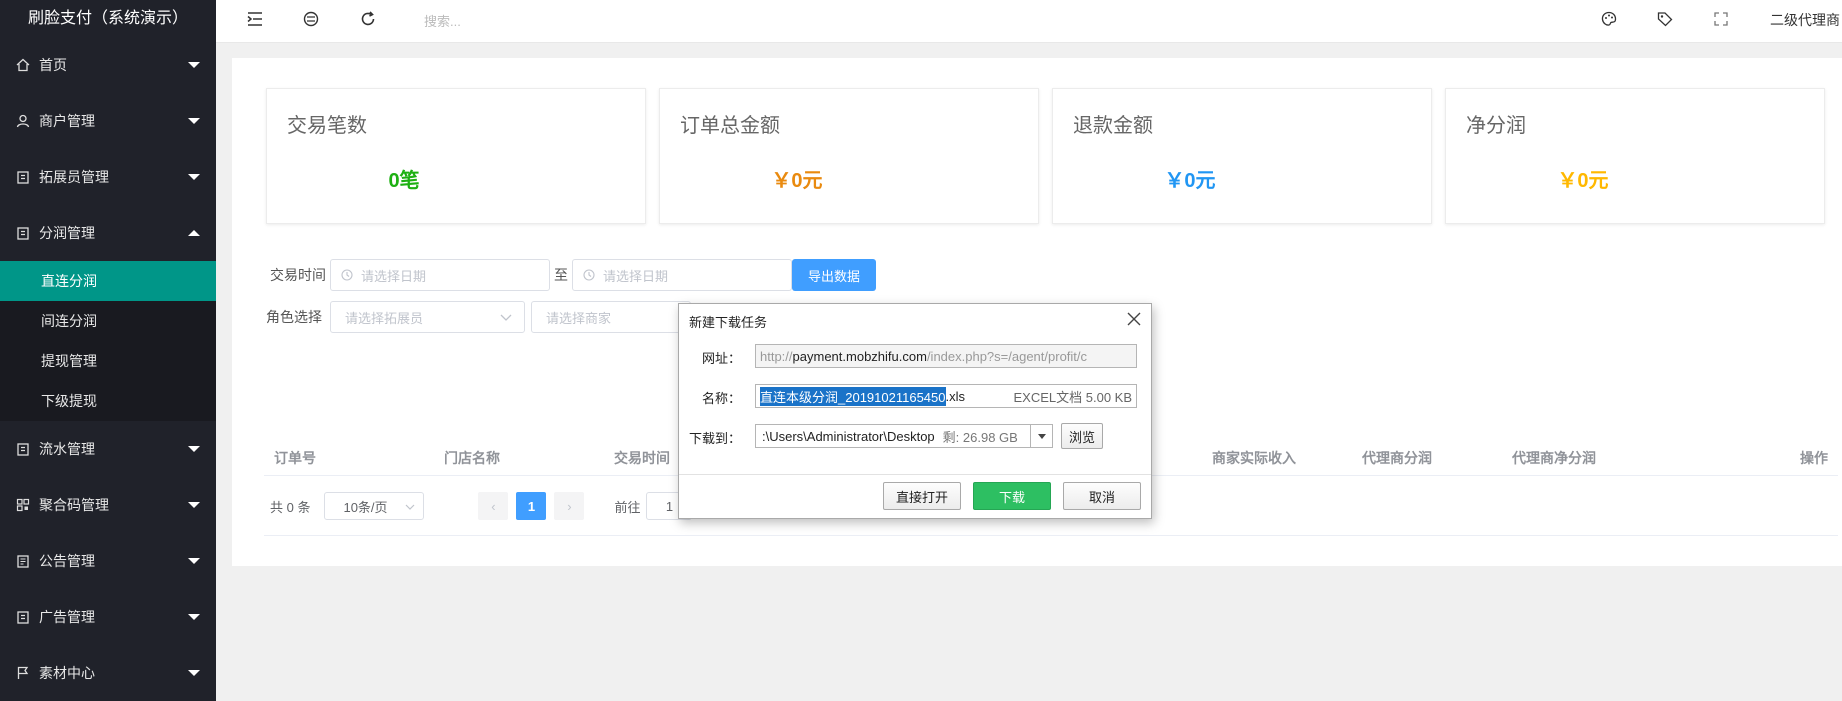 Image resolution: width=1842 pixels, height=701 pixels. I want to click on sidebar-item-expanders: 拓展员管理, so click(108, 177).